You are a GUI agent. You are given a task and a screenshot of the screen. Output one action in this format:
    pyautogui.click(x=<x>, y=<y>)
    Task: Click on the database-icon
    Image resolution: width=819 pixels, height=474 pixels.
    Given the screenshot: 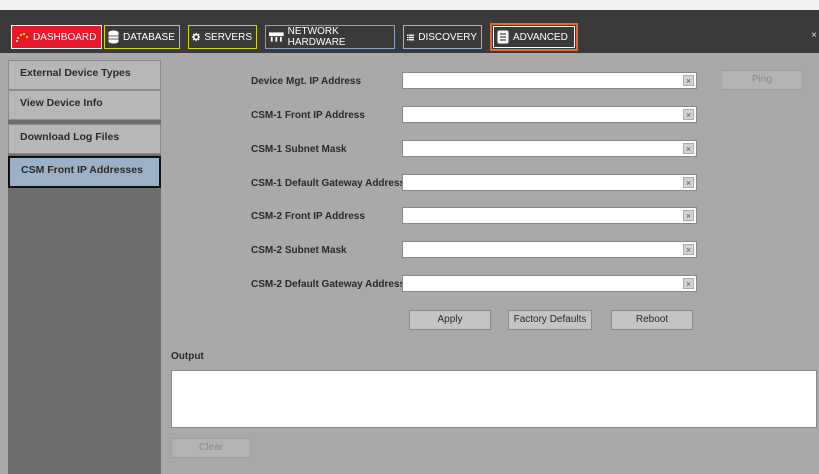 What is the action you would take?
    pyautogui.click(x=113, y=37)
    